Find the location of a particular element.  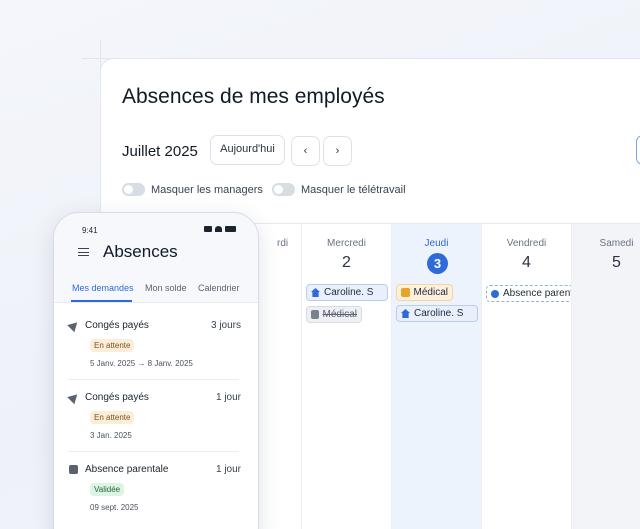

next-button: › is located at coordinates (337, 151).